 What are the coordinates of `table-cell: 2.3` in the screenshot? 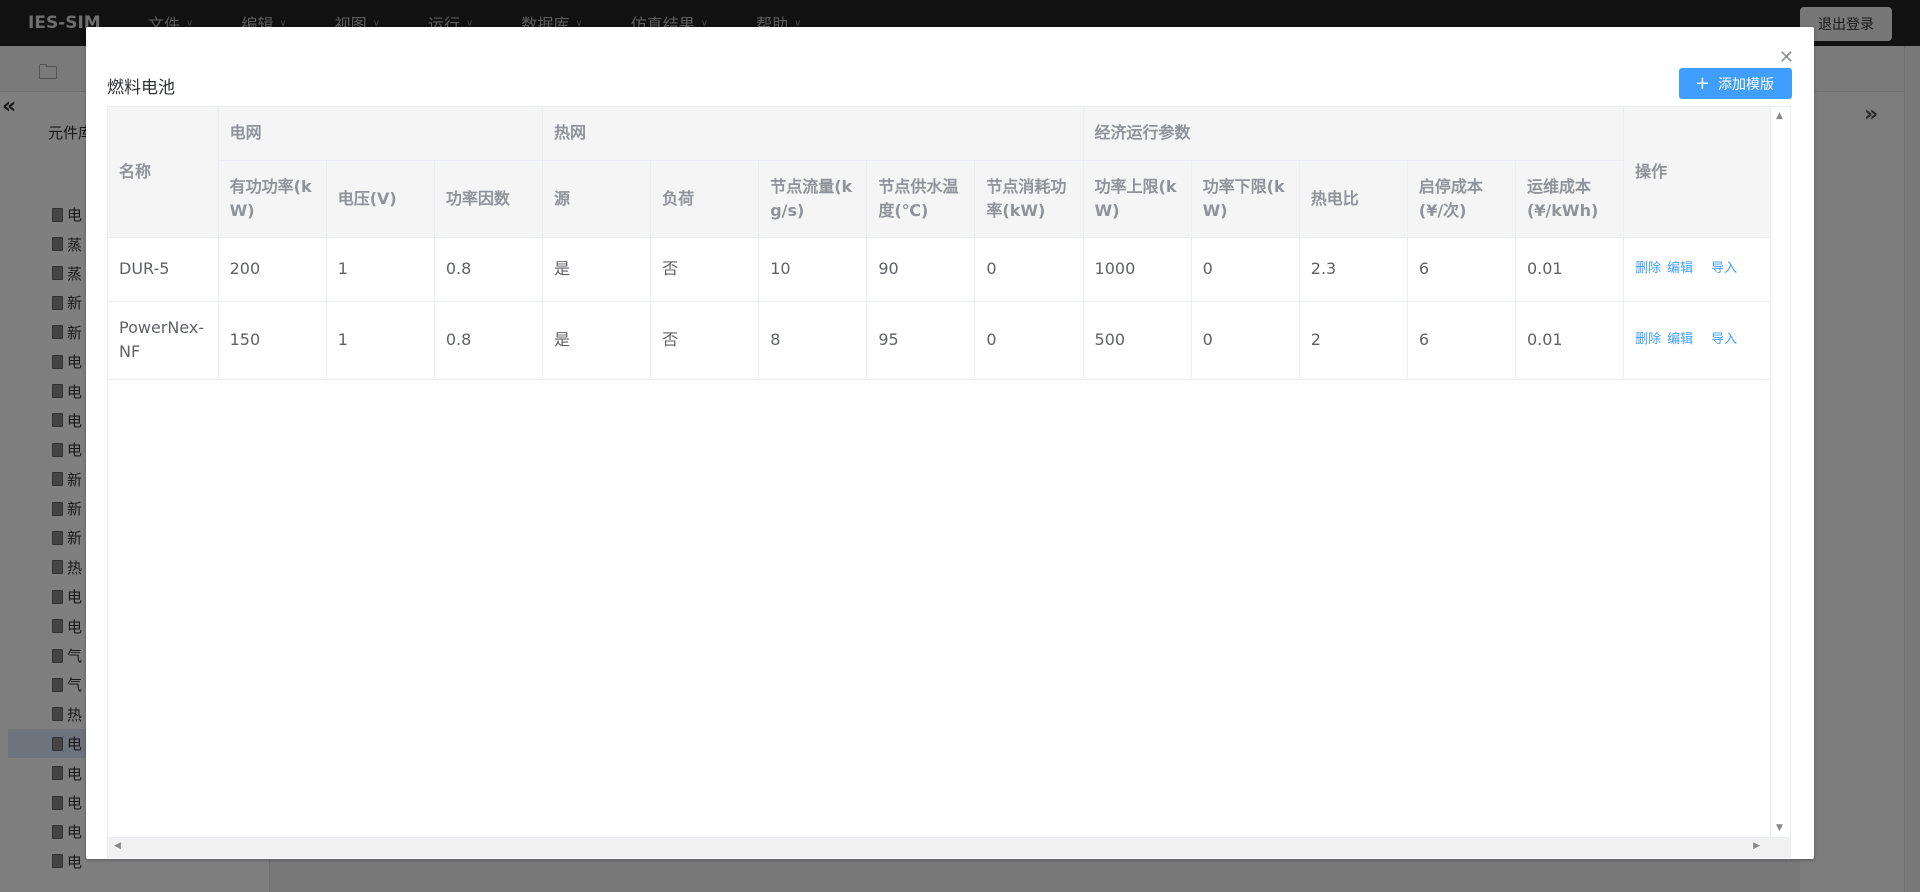 It's located at (1353, 269).